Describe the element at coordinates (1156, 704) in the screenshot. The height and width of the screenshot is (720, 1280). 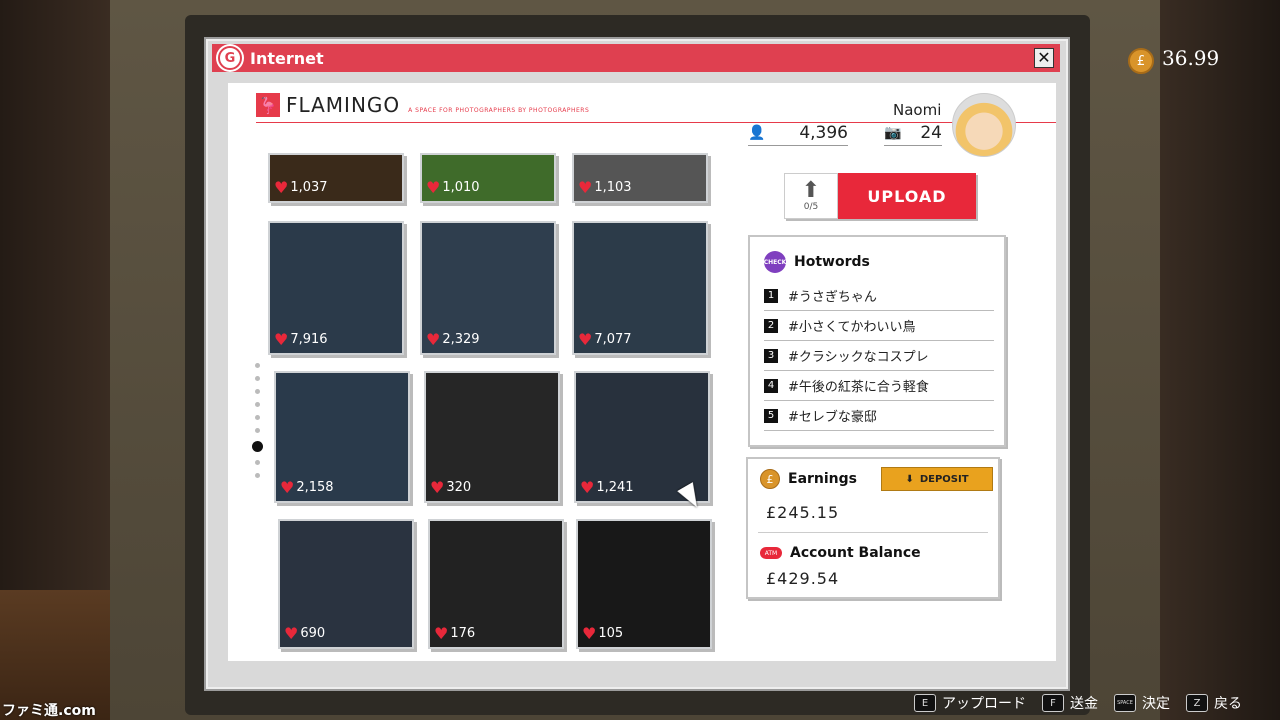
I see `control-label-confirm: 決定` at that location.